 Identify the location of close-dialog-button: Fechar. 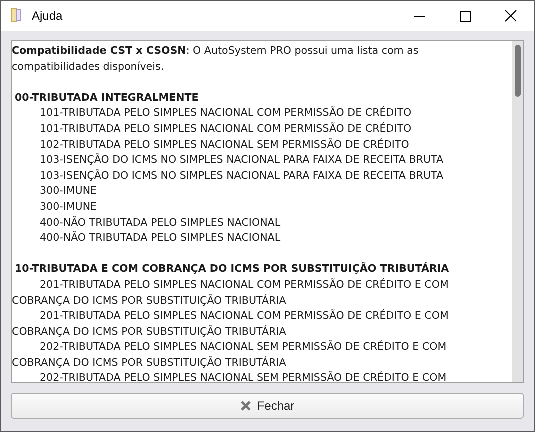
(267, 406).